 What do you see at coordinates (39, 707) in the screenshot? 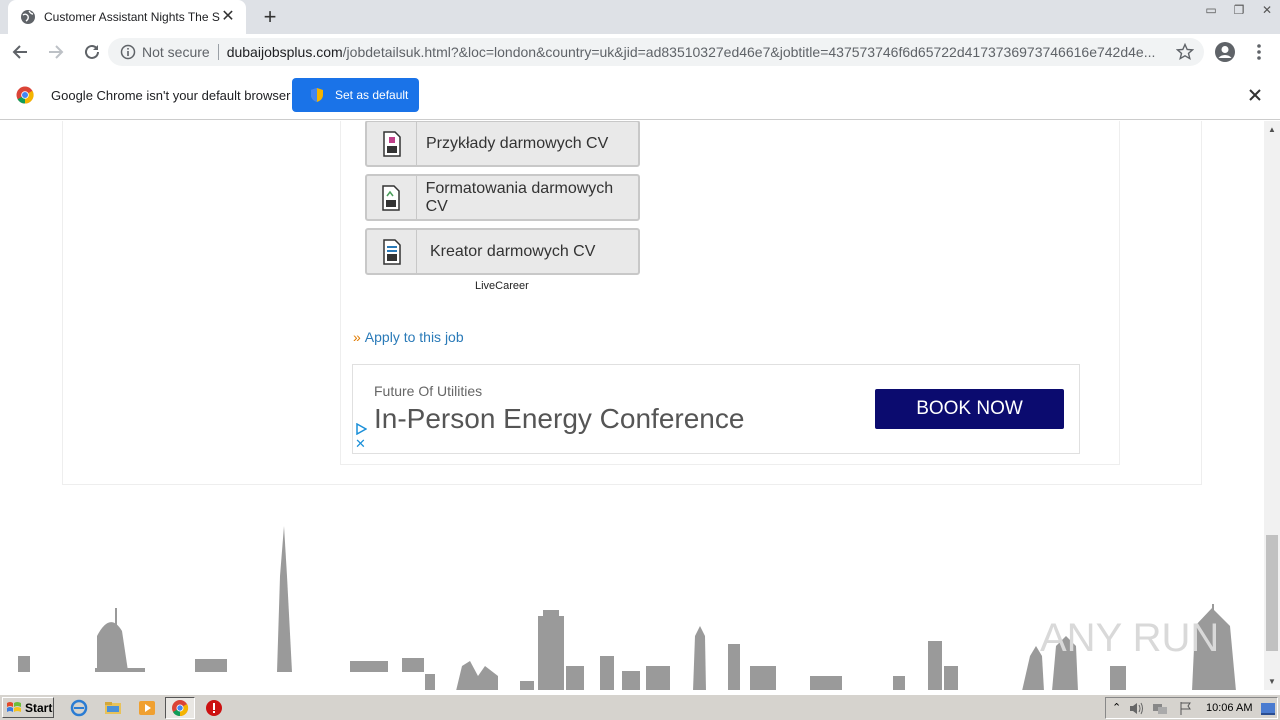
I see `start-label: Start` at bounding box center [39, 707].